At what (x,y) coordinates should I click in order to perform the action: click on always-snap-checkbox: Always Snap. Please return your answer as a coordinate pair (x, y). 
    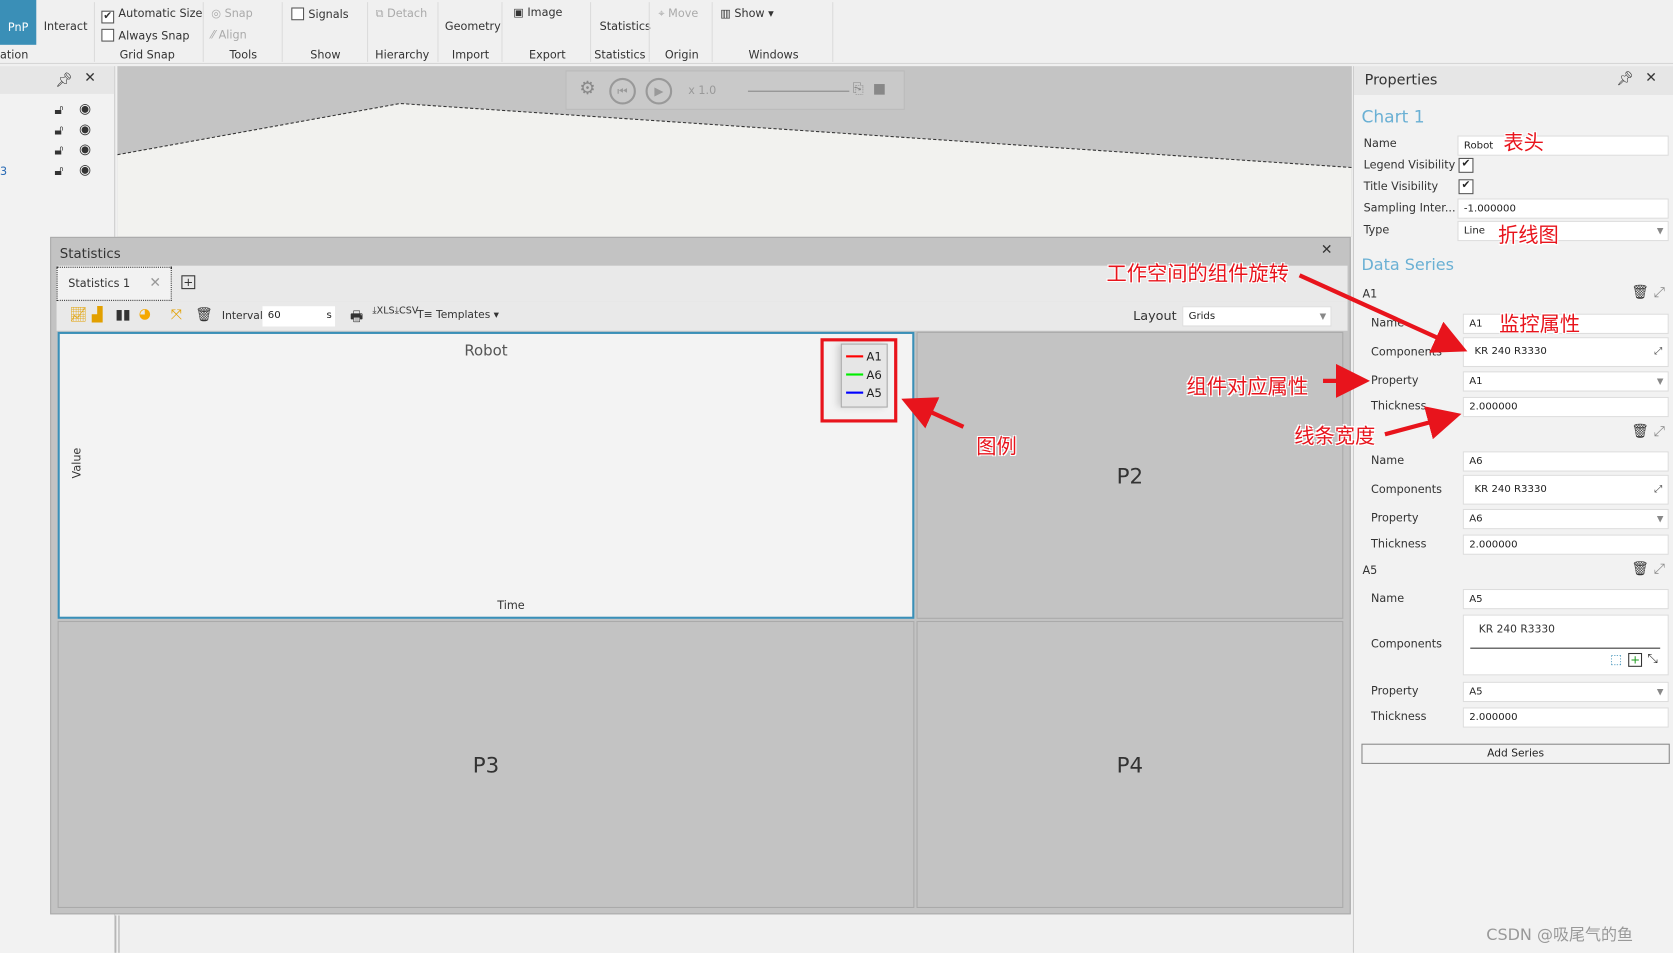
    Looking at the image, I should click on (145, 35).